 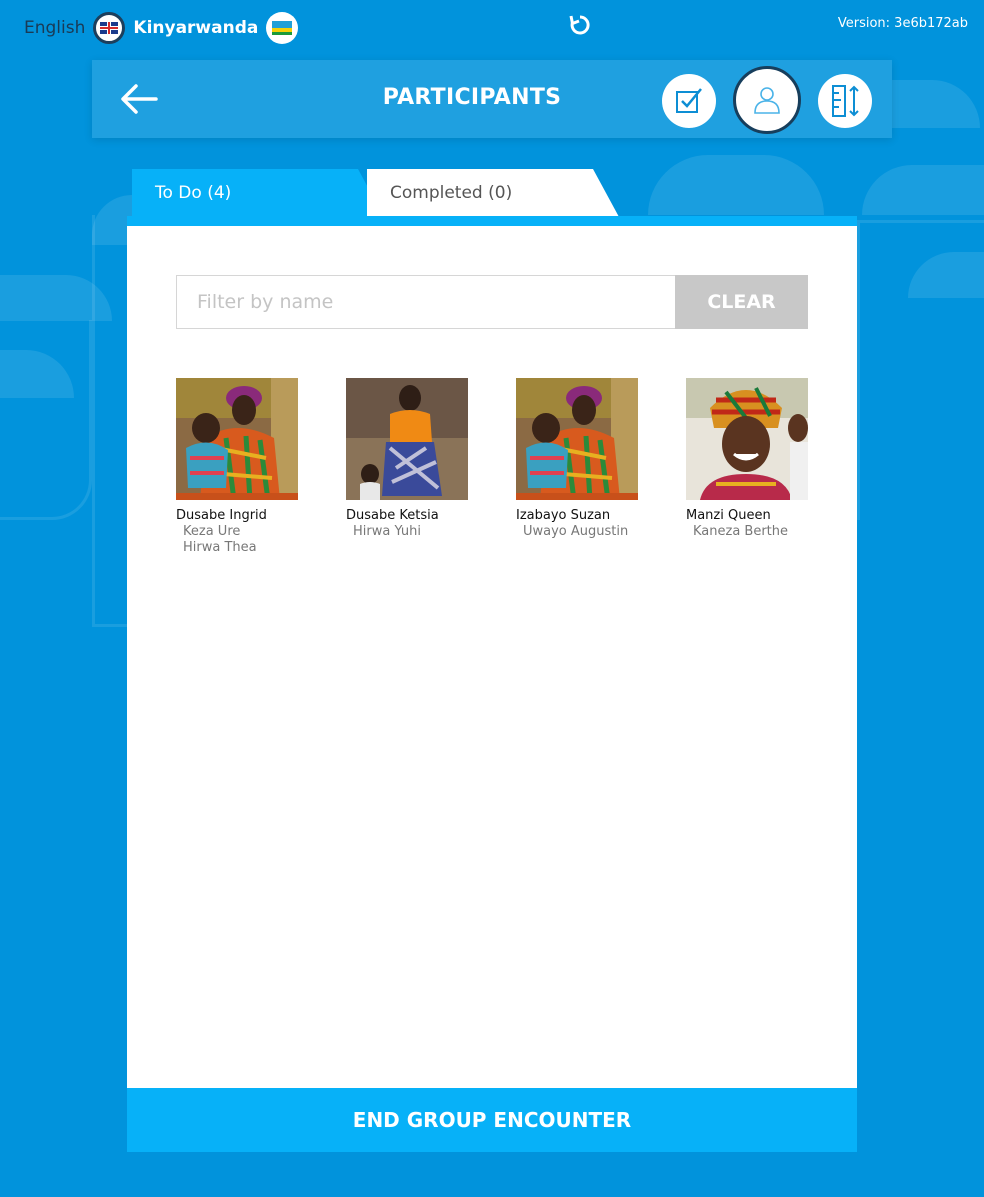 What do you see at coordinates (580, 27) in the screenshot?
I see `refresh-icon` at bounding box center [580, 27].